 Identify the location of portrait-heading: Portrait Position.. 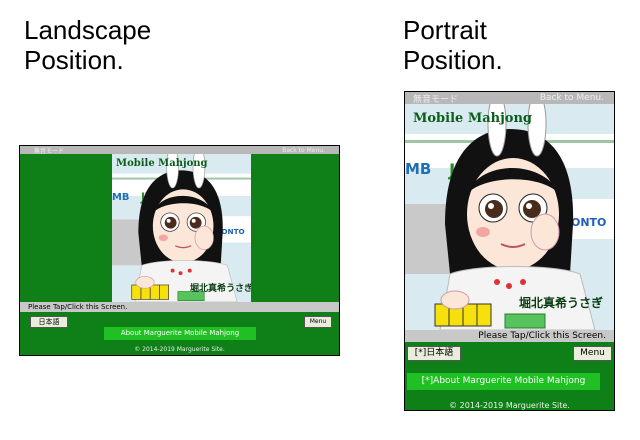
(453, 45).